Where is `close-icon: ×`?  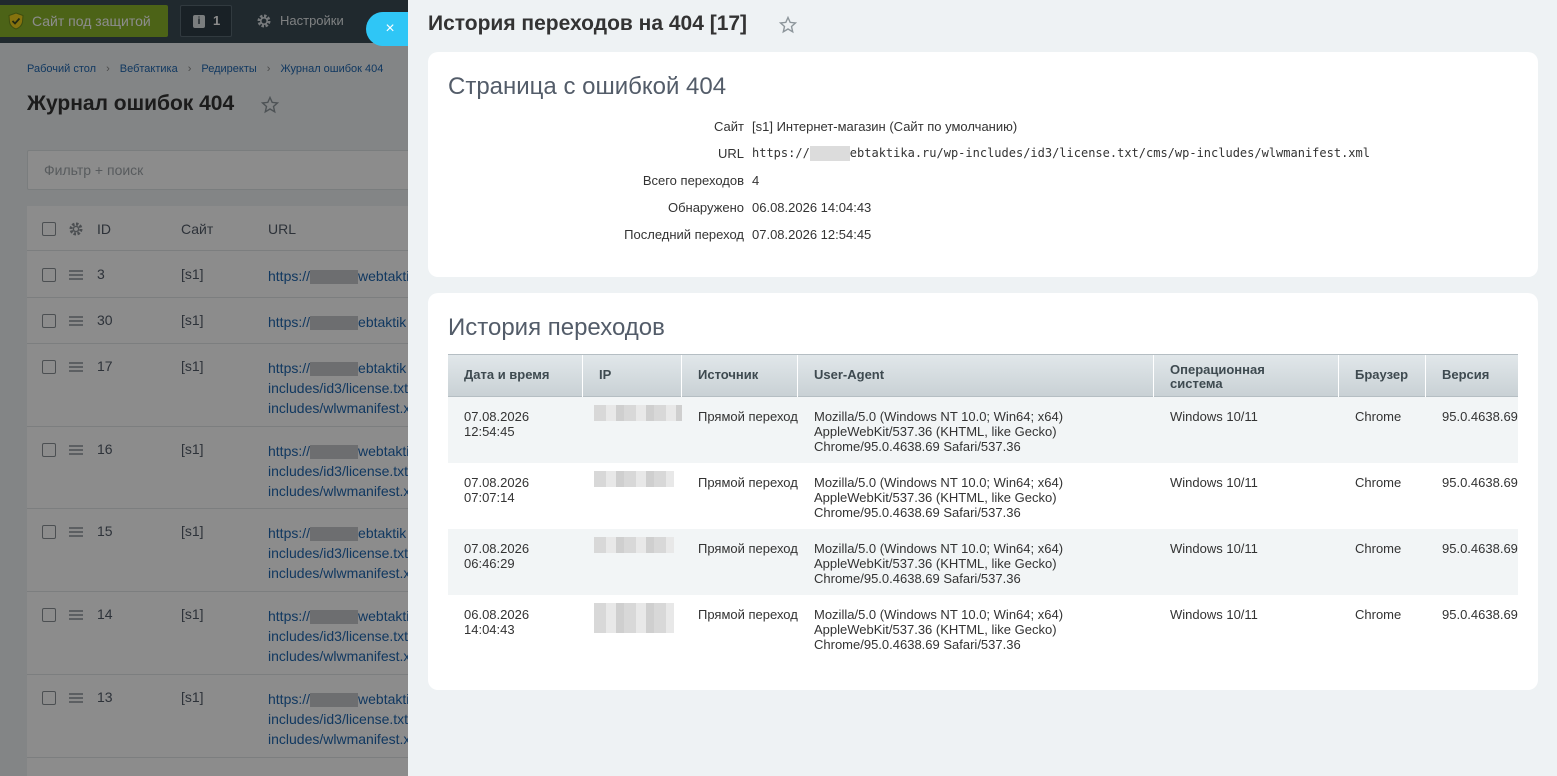 close-icon: × is located at coordinates (390, 28).